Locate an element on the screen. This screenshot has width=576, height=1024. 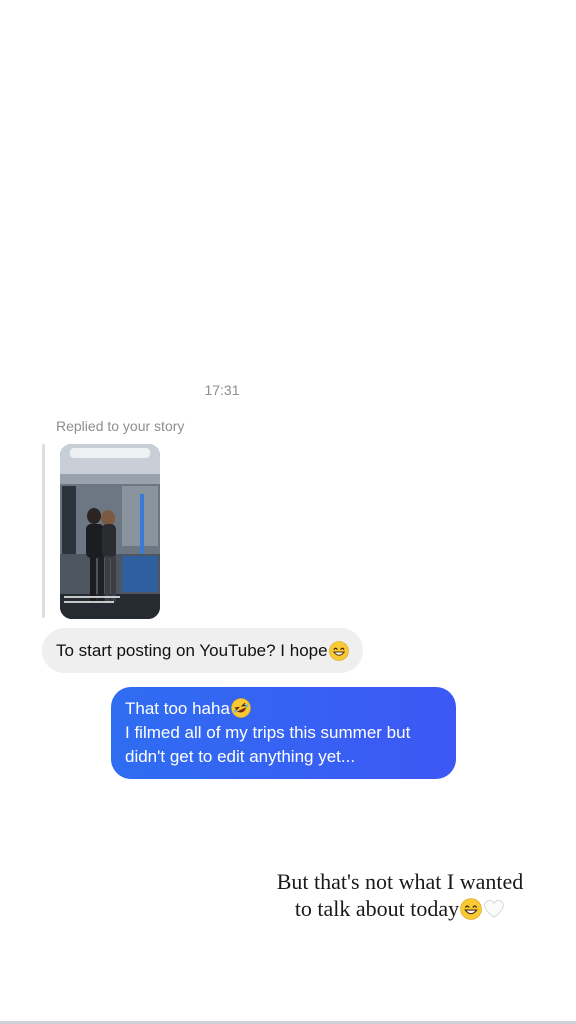
outgoing-message-line-2: I filmed all of my trips this summer but is located at coordinates (268, 732).